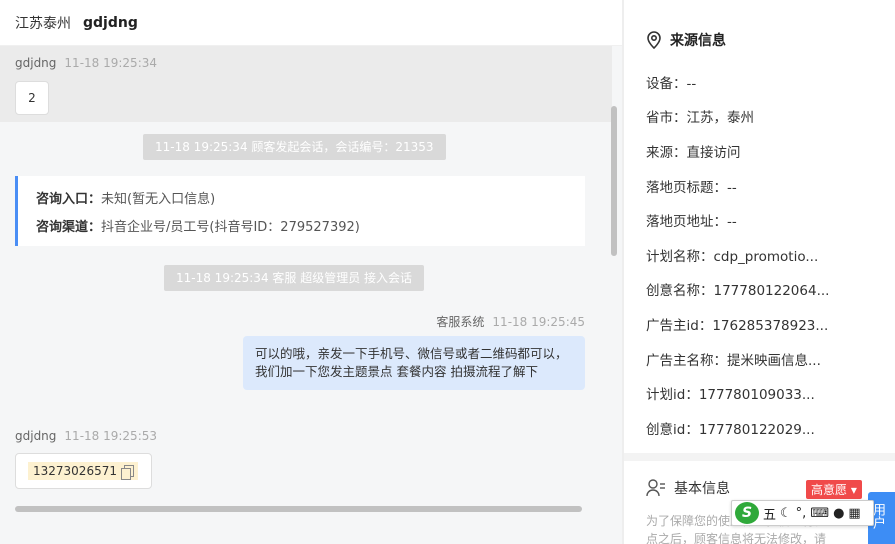 Image resolution: width=895 pixels, height=544 pixels. What do you see at coordinates (158, 199) in the screenshot?
I see `entry-value: 未知(暂无入口信息)` at bounding box center [158, 199].